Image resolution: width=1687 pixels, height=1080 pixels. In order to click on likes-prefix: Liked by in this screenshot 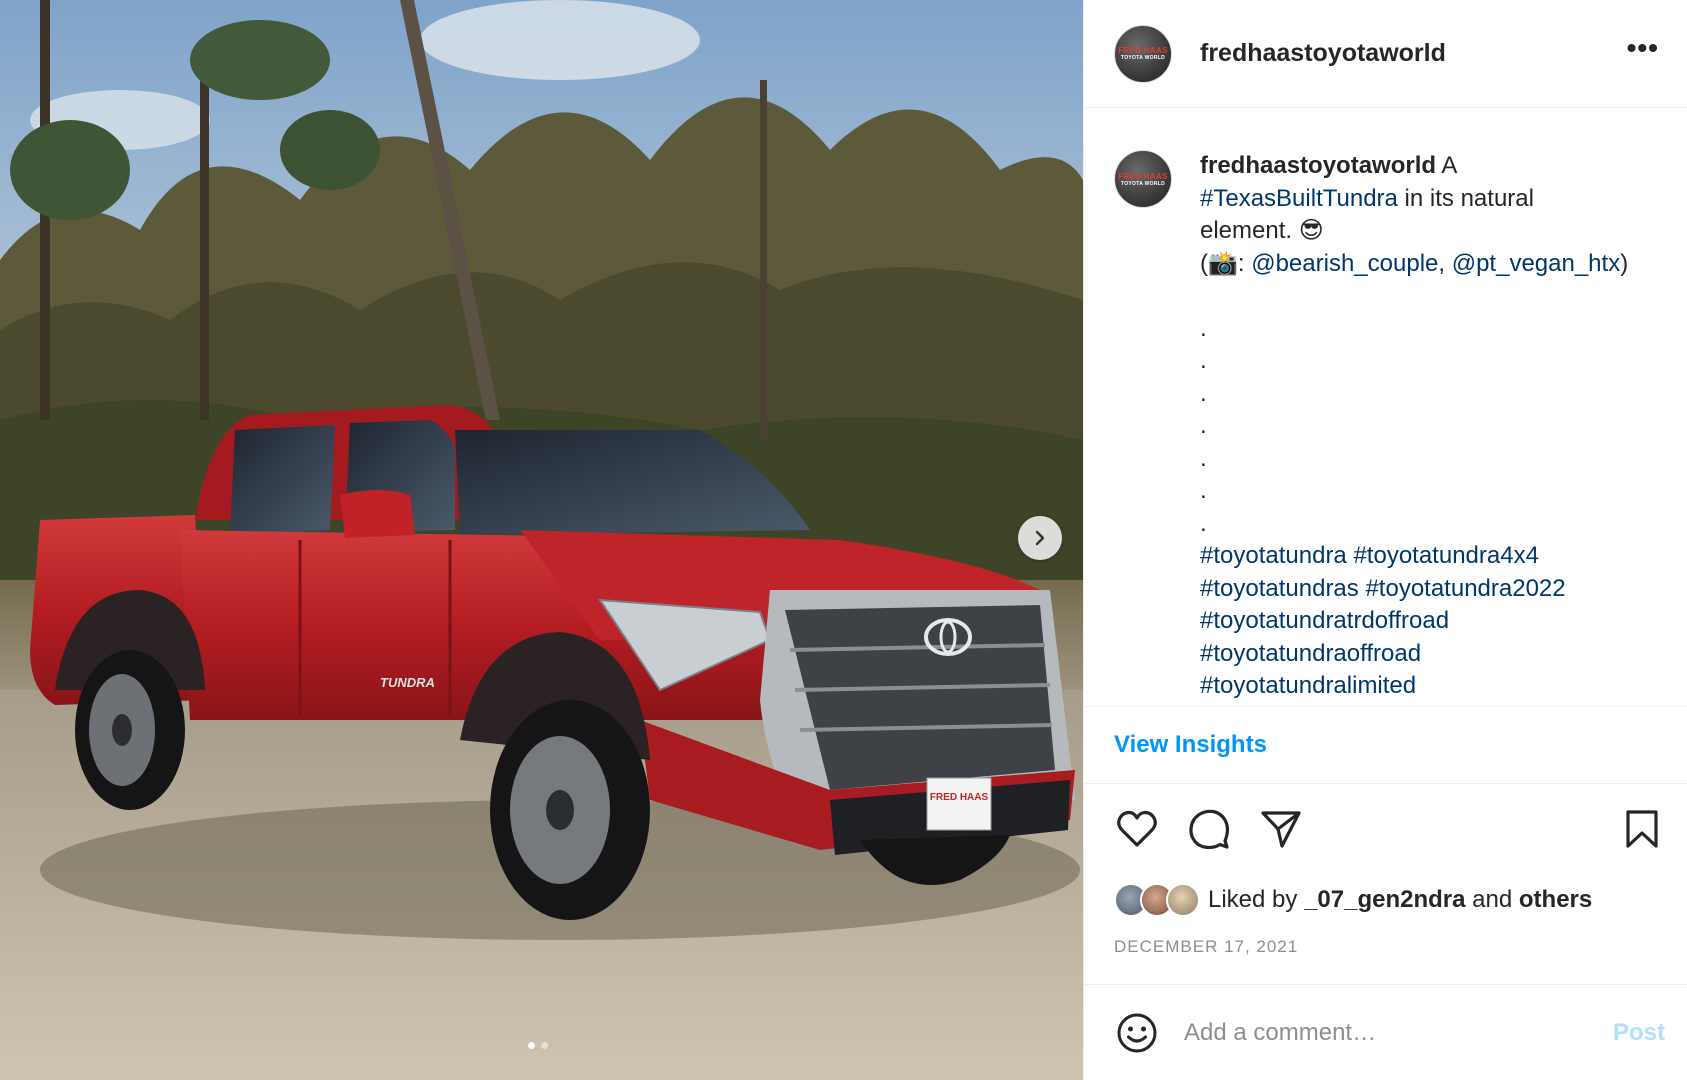, I will do `click(1256, 899)`.